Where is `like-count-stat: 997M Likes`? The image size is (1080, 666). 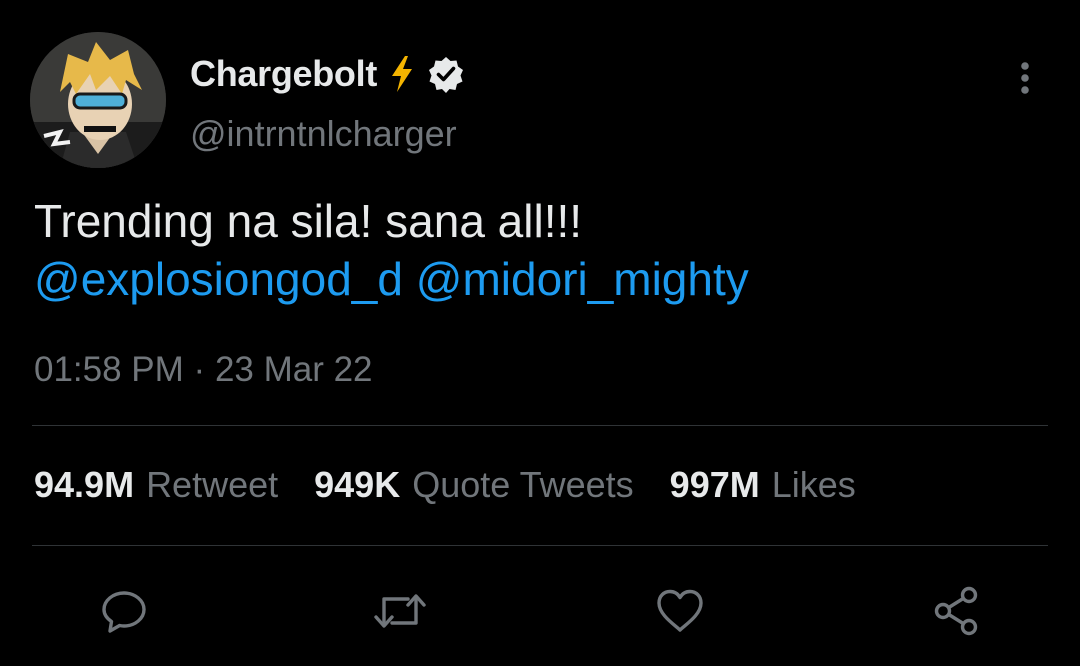
like-count-stat: 997M Likes is located at coordinates (763, 485).